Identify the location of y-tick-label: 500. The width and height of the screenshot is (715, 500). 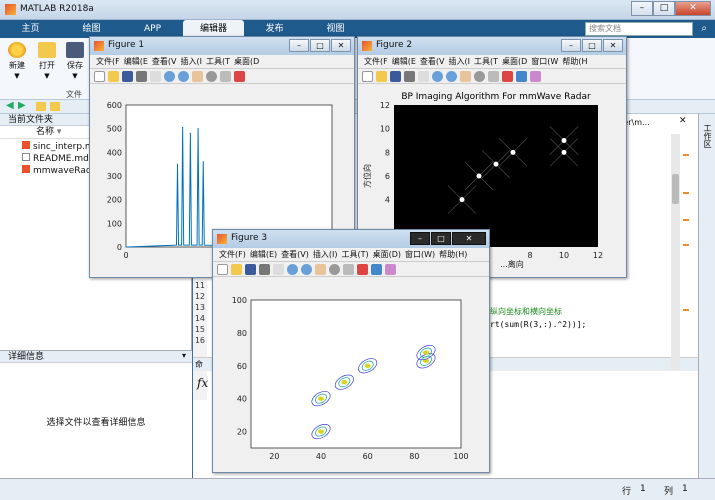
(114, 129).